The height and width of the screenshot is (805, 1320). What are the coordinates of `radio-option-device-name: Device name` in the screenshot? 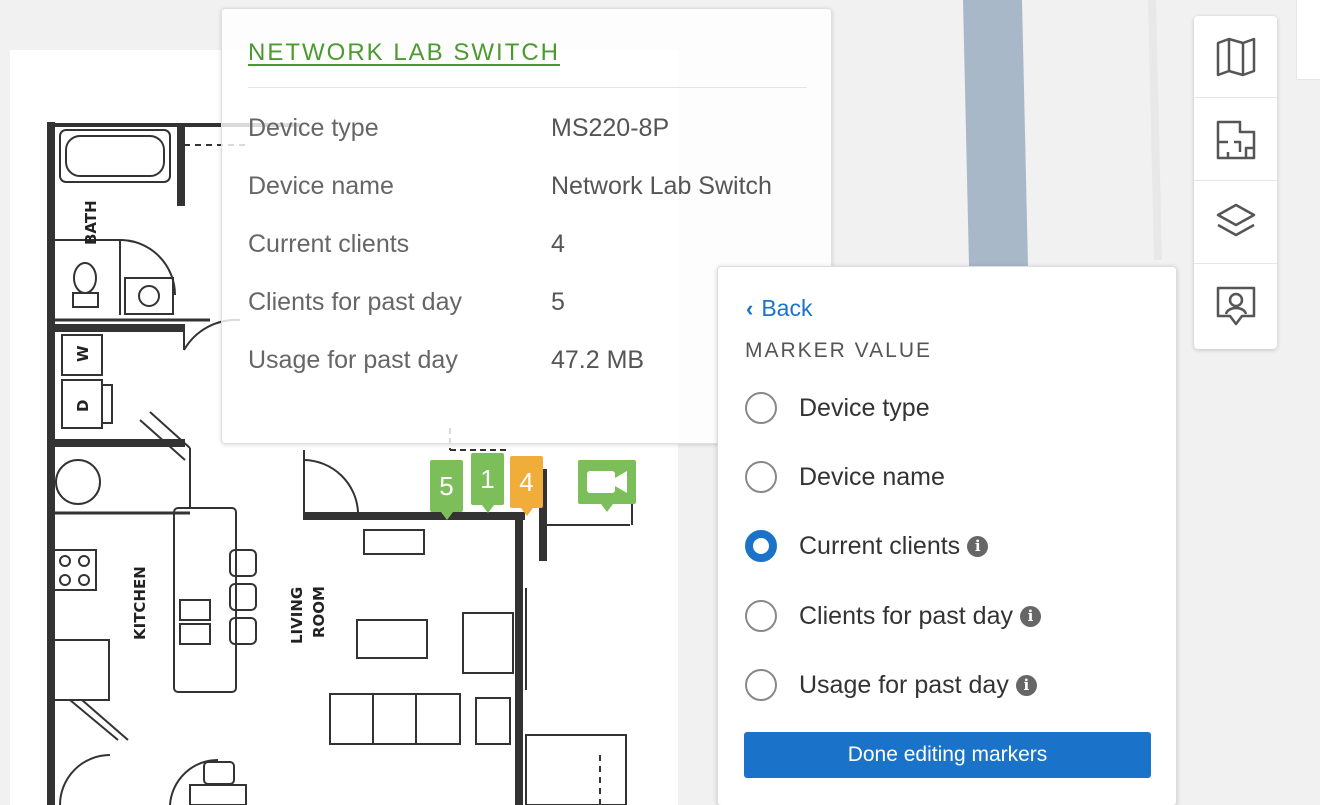 It's located at (845, 477).